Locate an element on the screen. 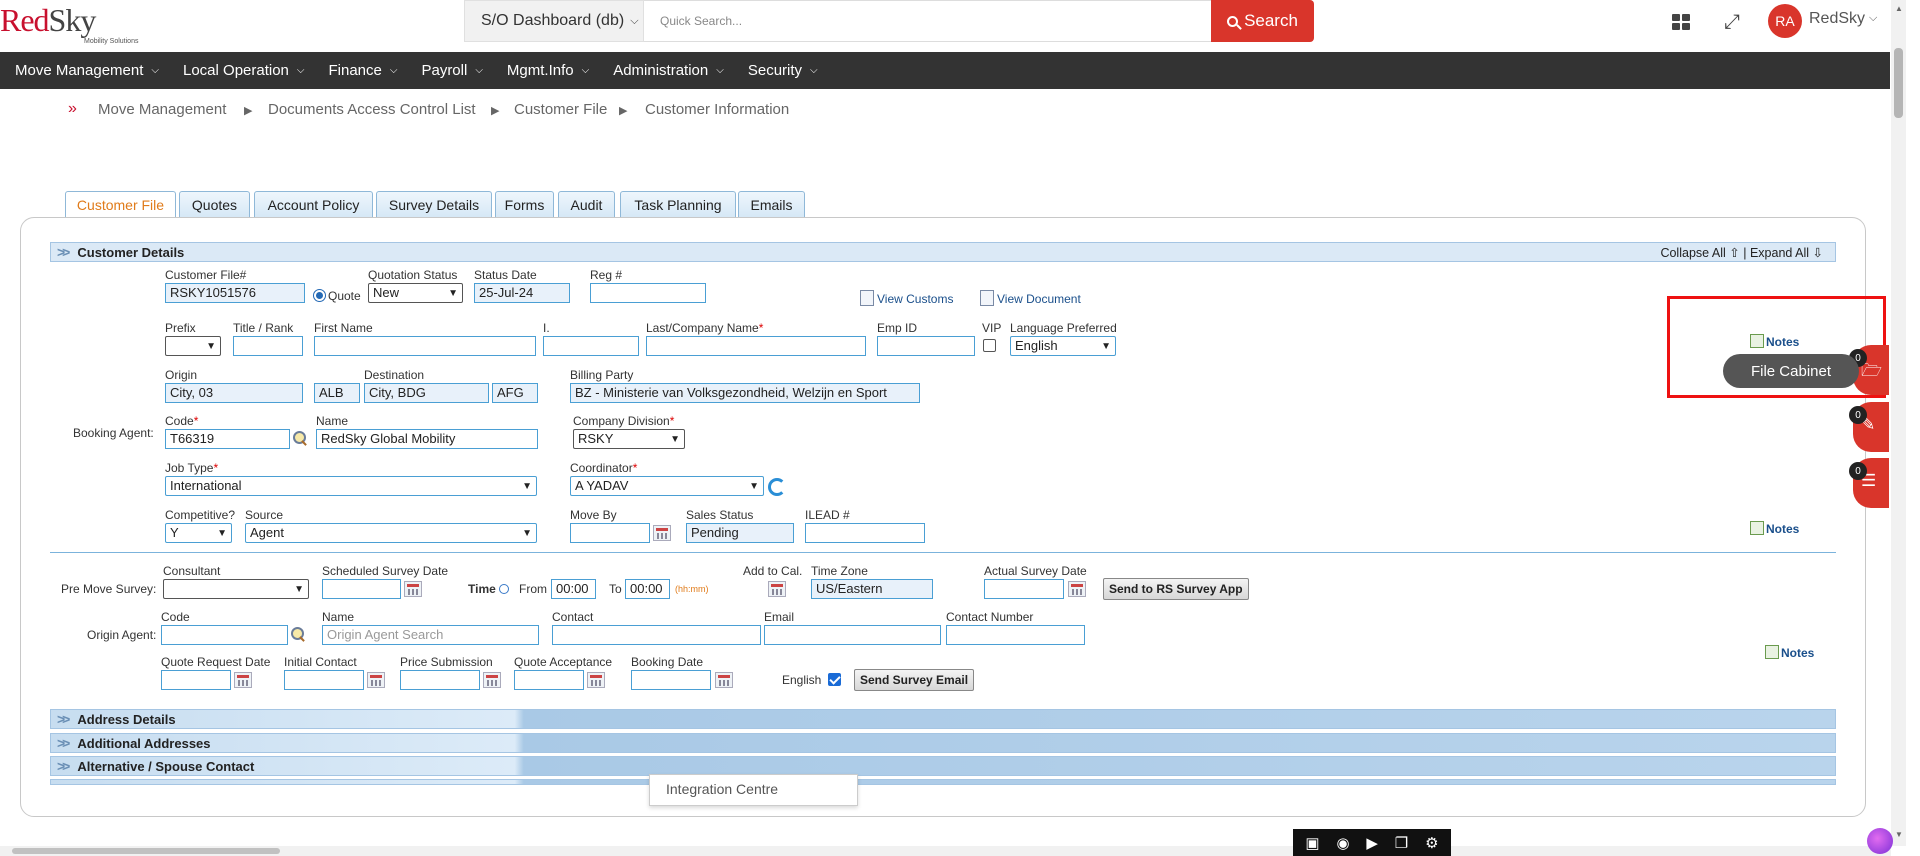 This screenshot has width=1920, height=856. booking-date-input is located at coordinates (671, 680).